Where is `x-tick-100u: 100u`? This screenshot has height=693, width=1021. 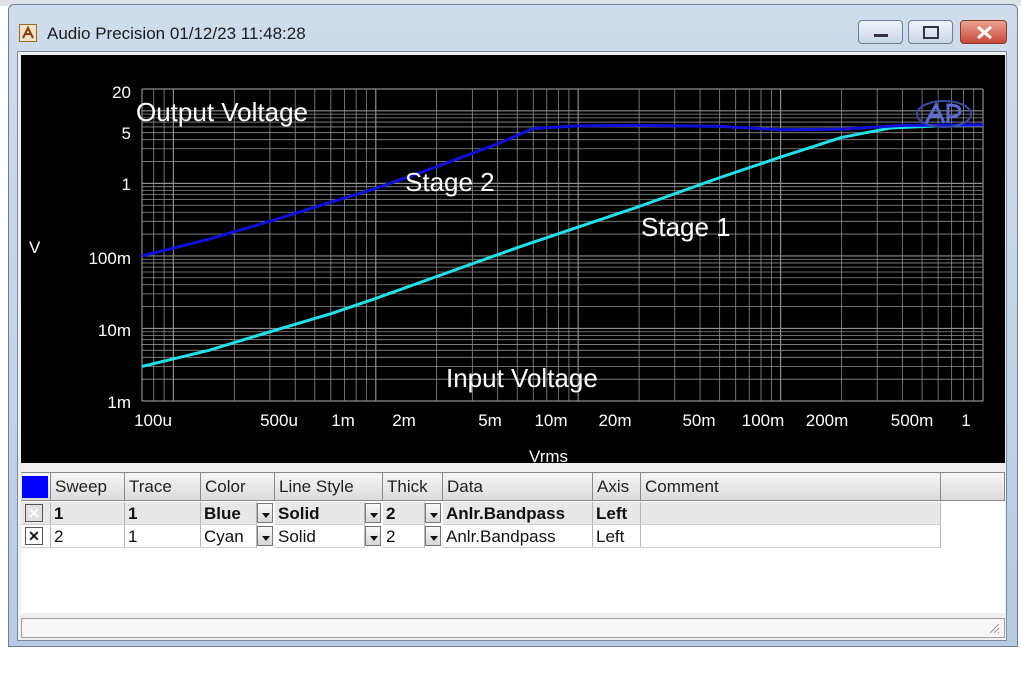 x-tick-100u: 100u is located at coordinates (153, 420).